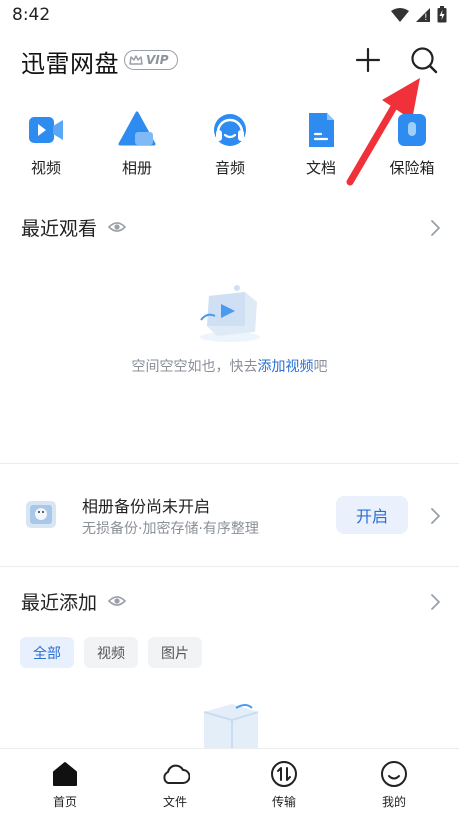 The image size is (459, 816). I want to click on quick-item-safe: 保险箱, so click(412, 144).